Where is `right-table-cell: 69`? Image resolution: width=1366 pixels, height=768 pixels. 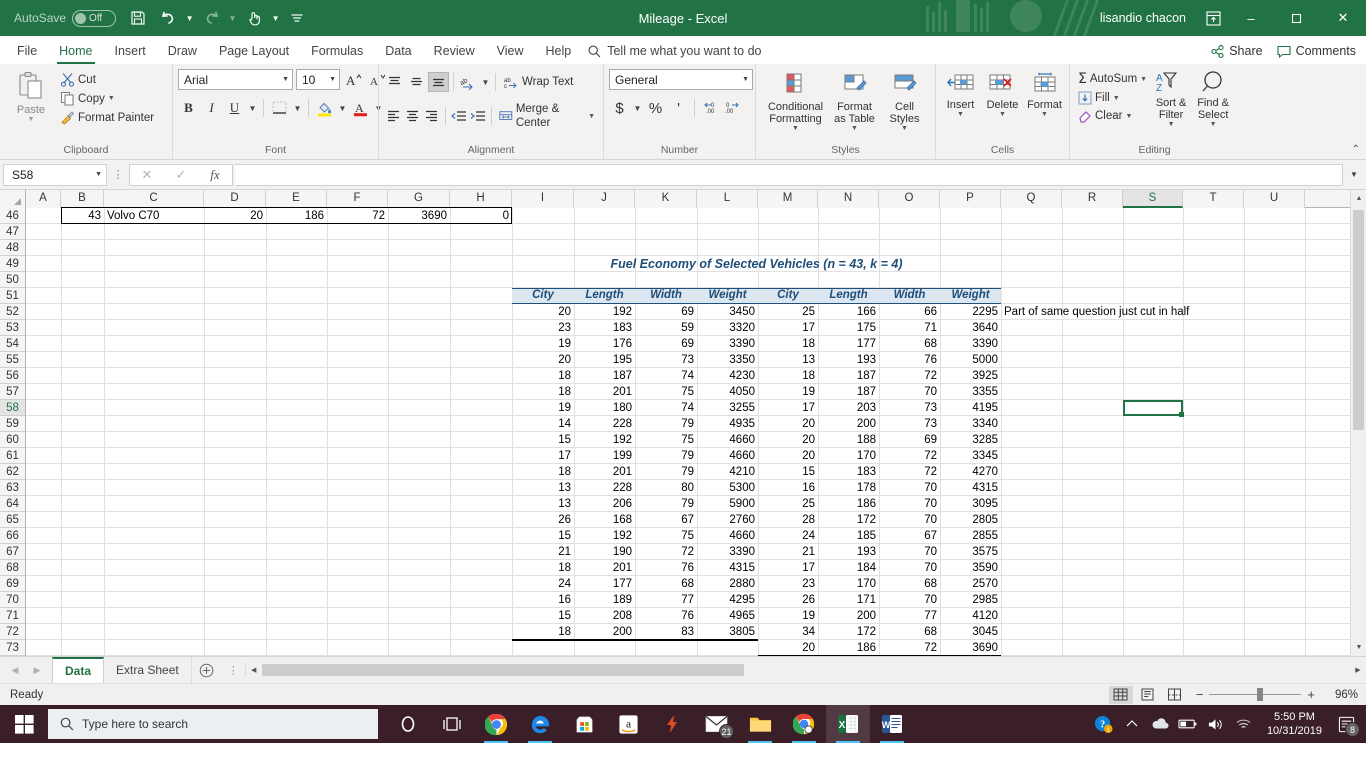
right-table-cell: 69 is located at coordinates (909, 440).